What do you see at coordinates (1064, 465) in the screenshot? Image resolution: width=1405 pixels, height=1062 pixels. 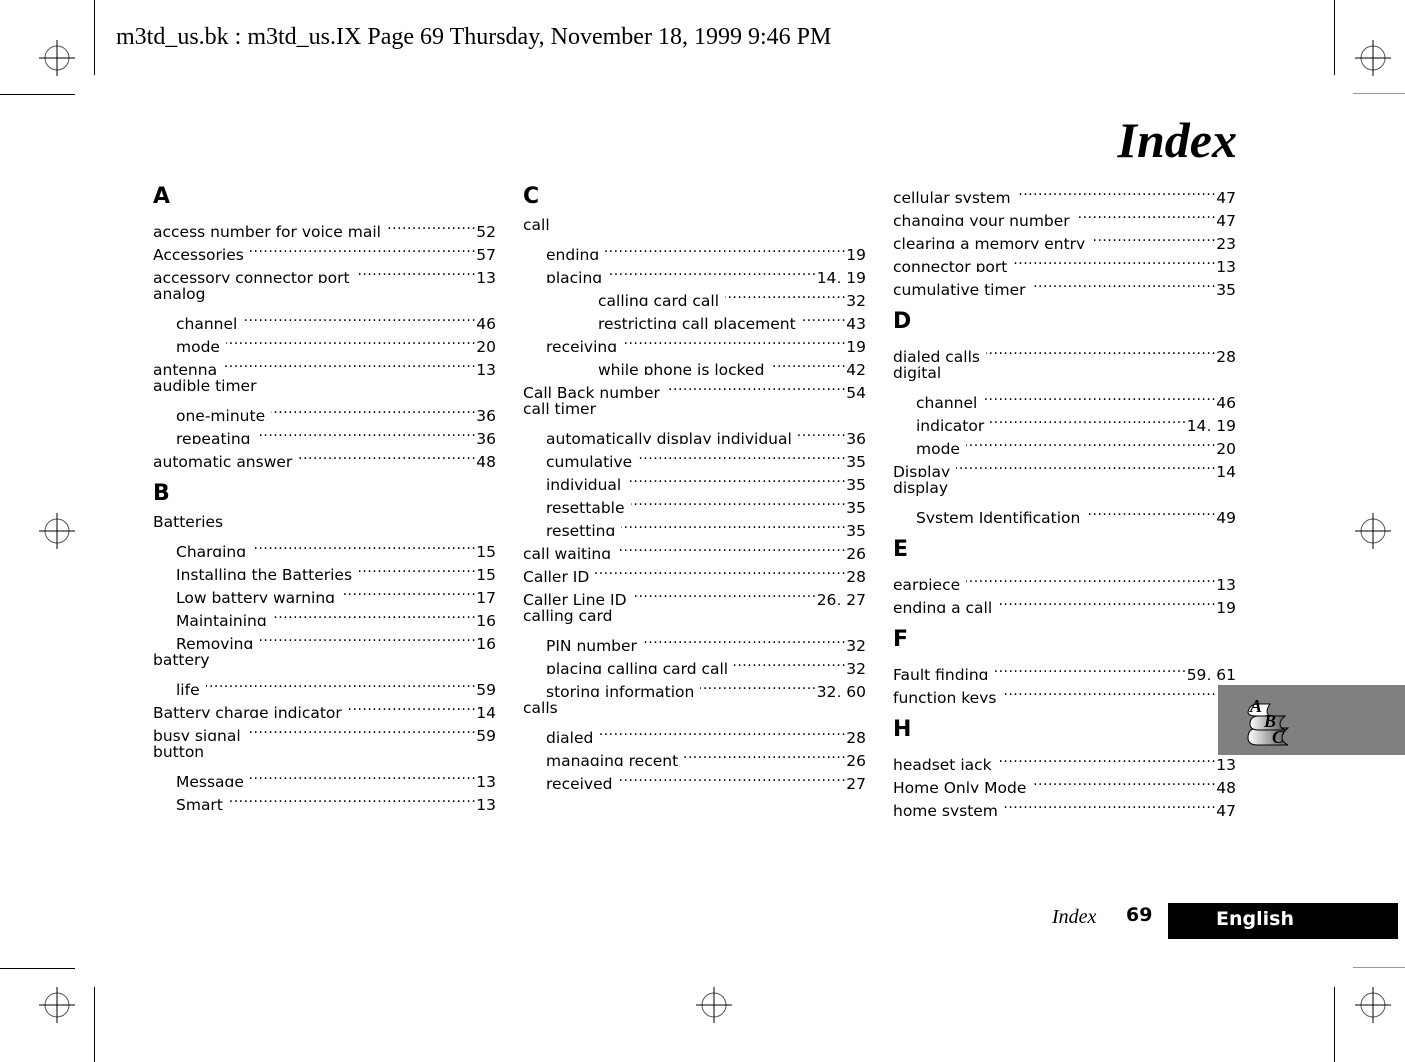 I see `index-entry: Display 14` at bounding box center [1064, 465].